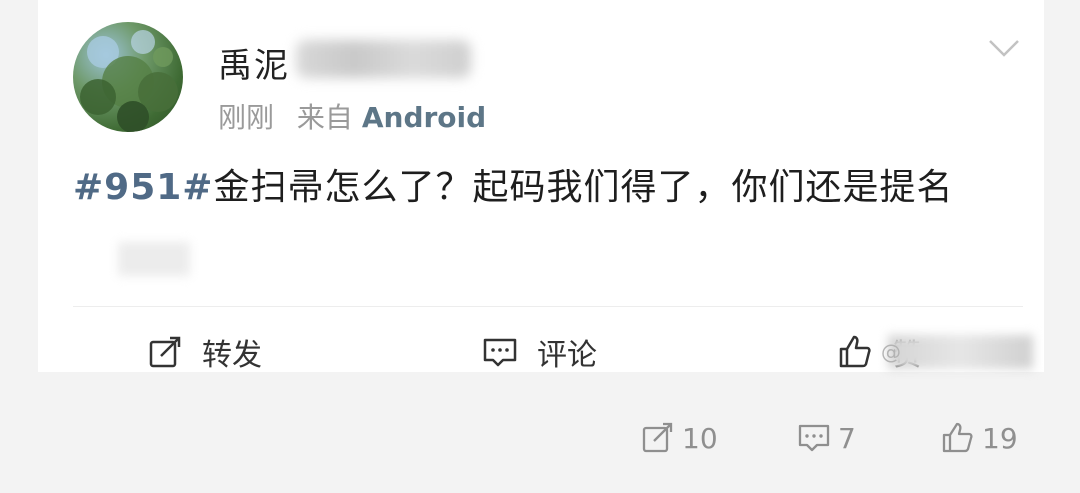 Image resolution: width=1080 pixels, height=493 pixels. I want to click on username-redaction, so click(383, 59).